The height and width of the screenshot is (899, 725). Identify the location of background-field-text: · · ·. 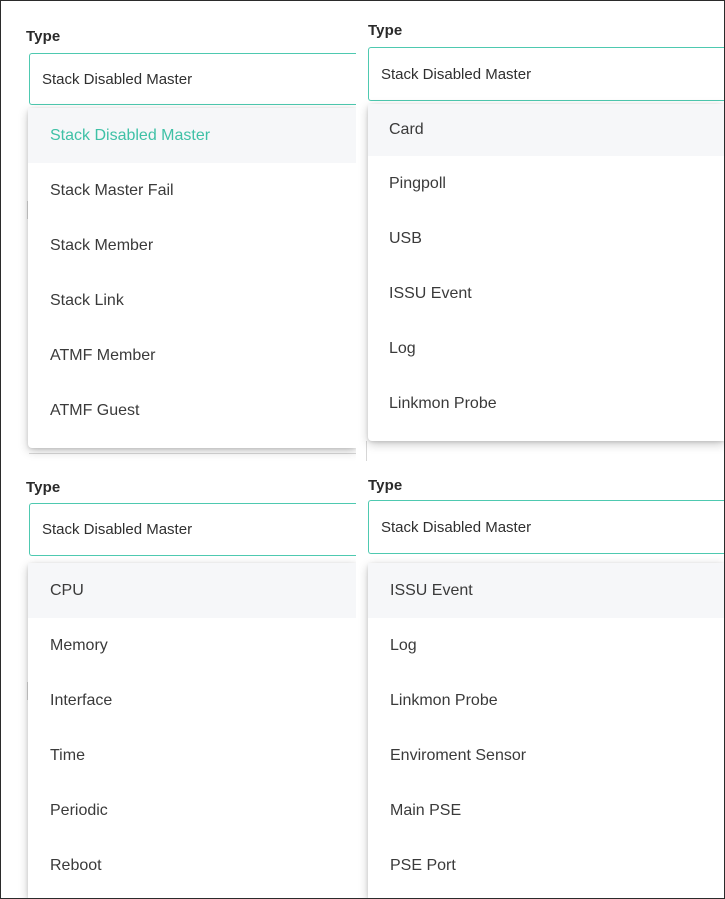
(422, 457).